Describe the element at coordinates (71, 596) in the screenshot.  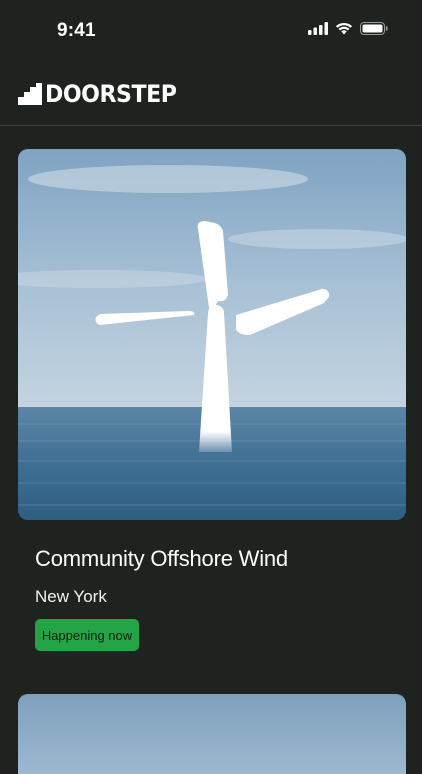
I see `card-location: New York` at that location.